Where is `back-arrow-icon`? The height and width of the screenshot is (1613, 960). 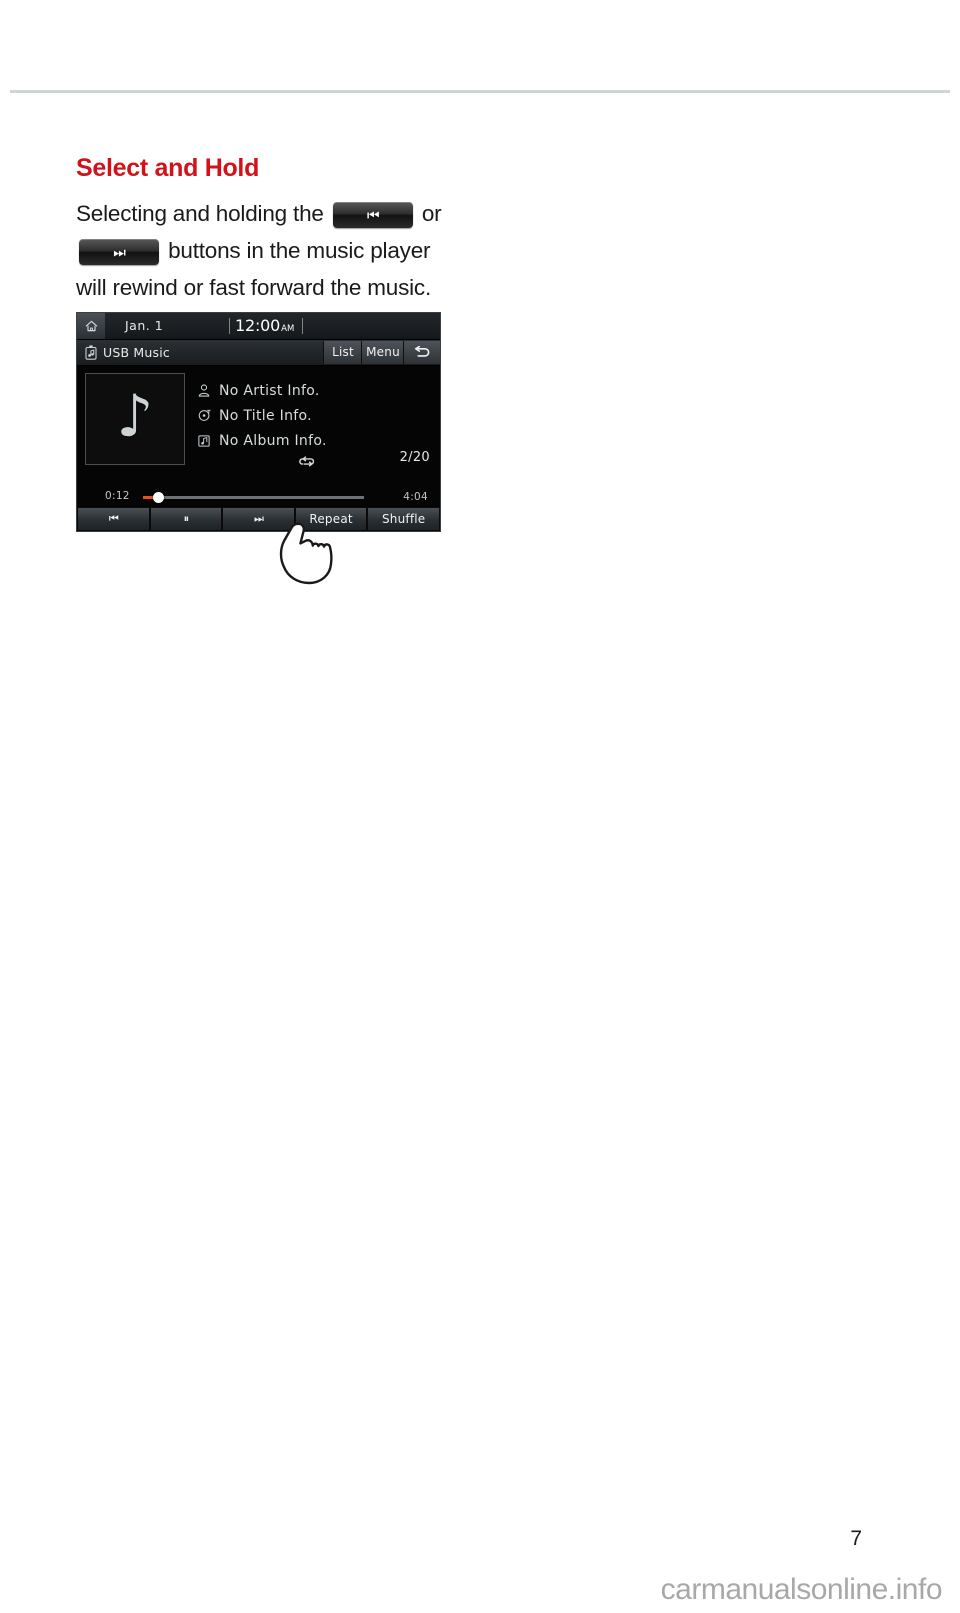 back-arrow-icon is located at coordinates (421, 351).